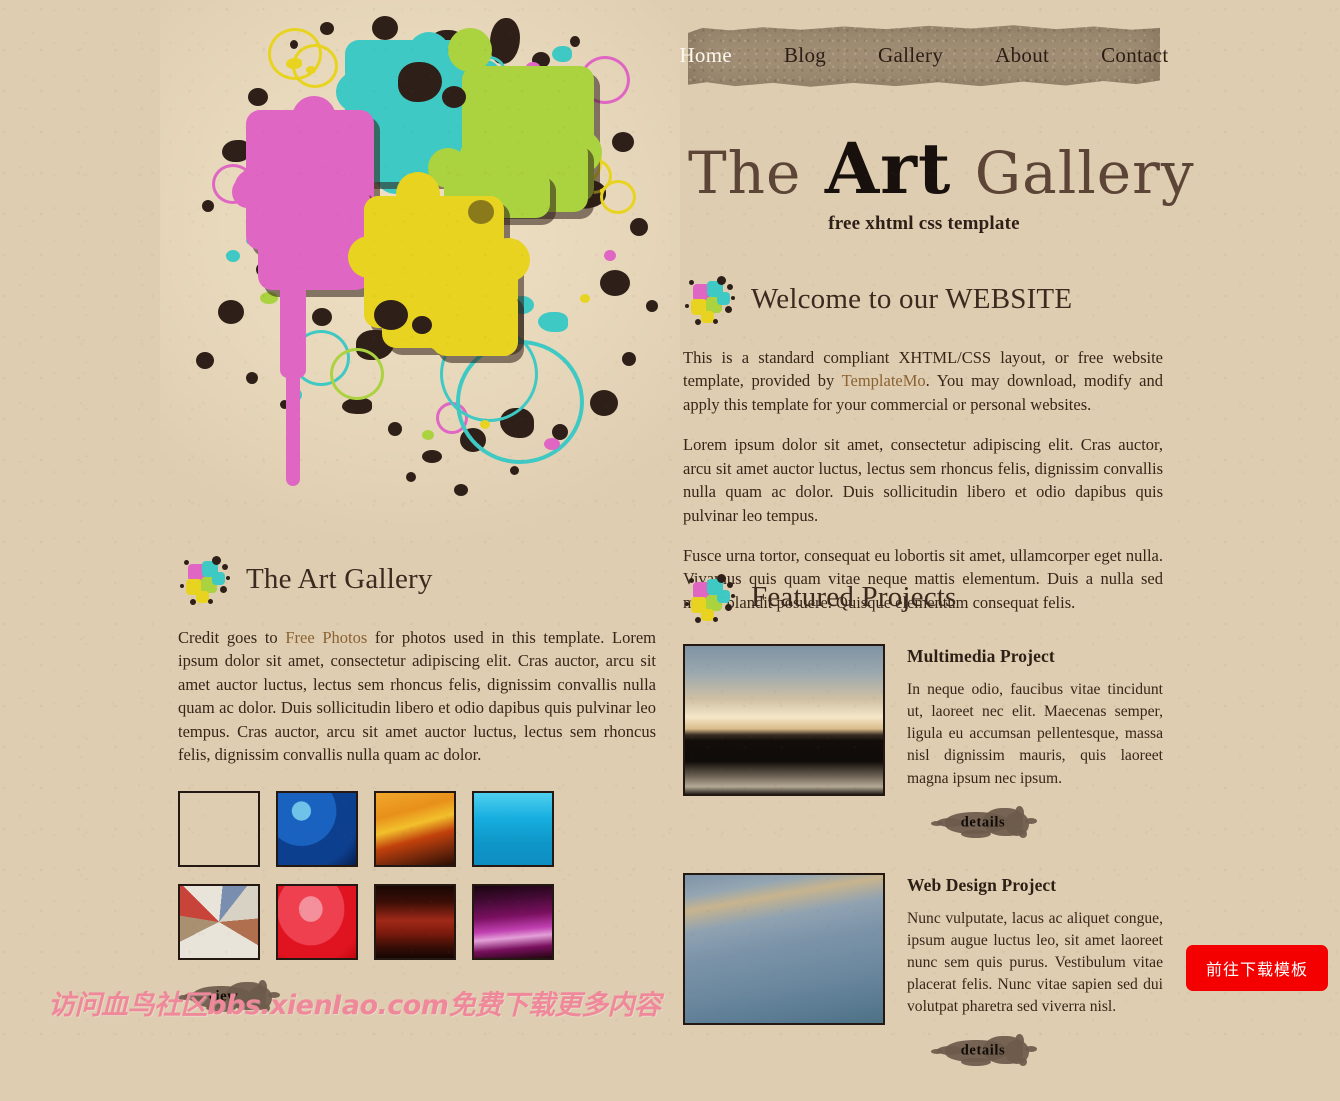 This screenshot has width=1340, height=1101. I want to click on thumb-cyan-water, so click(513, 828).